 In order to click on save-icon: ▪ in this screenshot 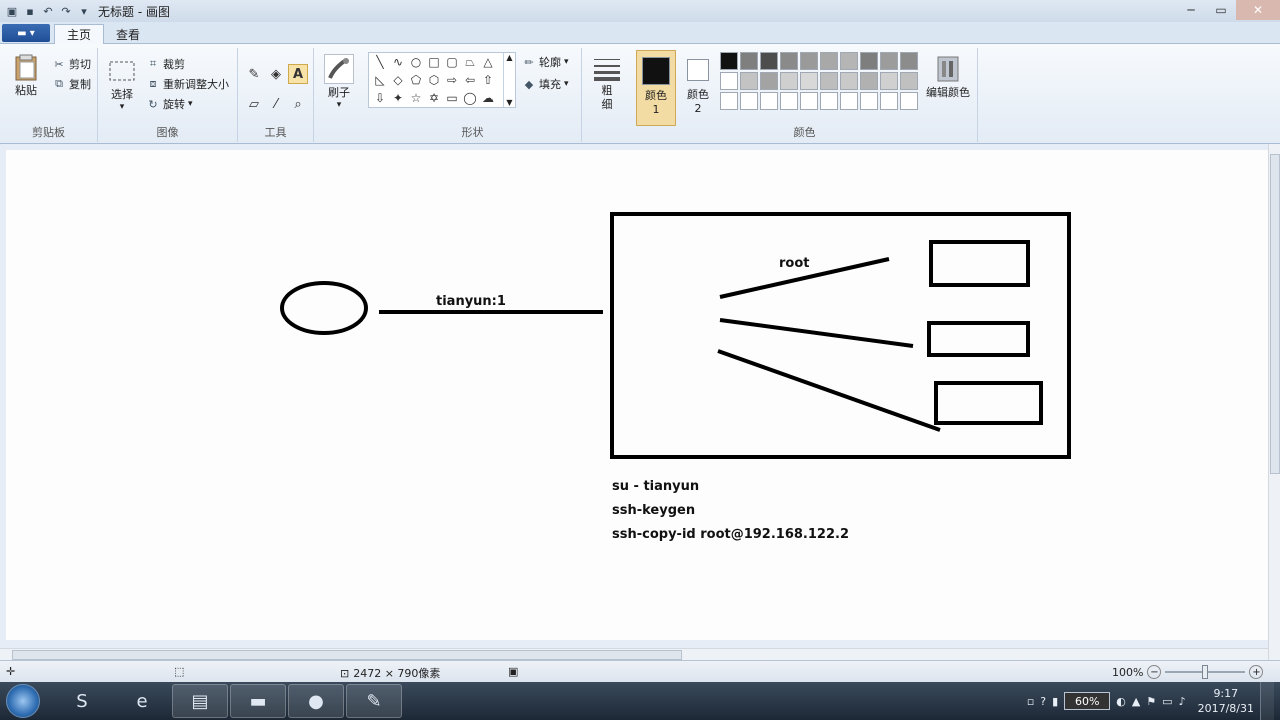, I will do `click(30, 11)`.